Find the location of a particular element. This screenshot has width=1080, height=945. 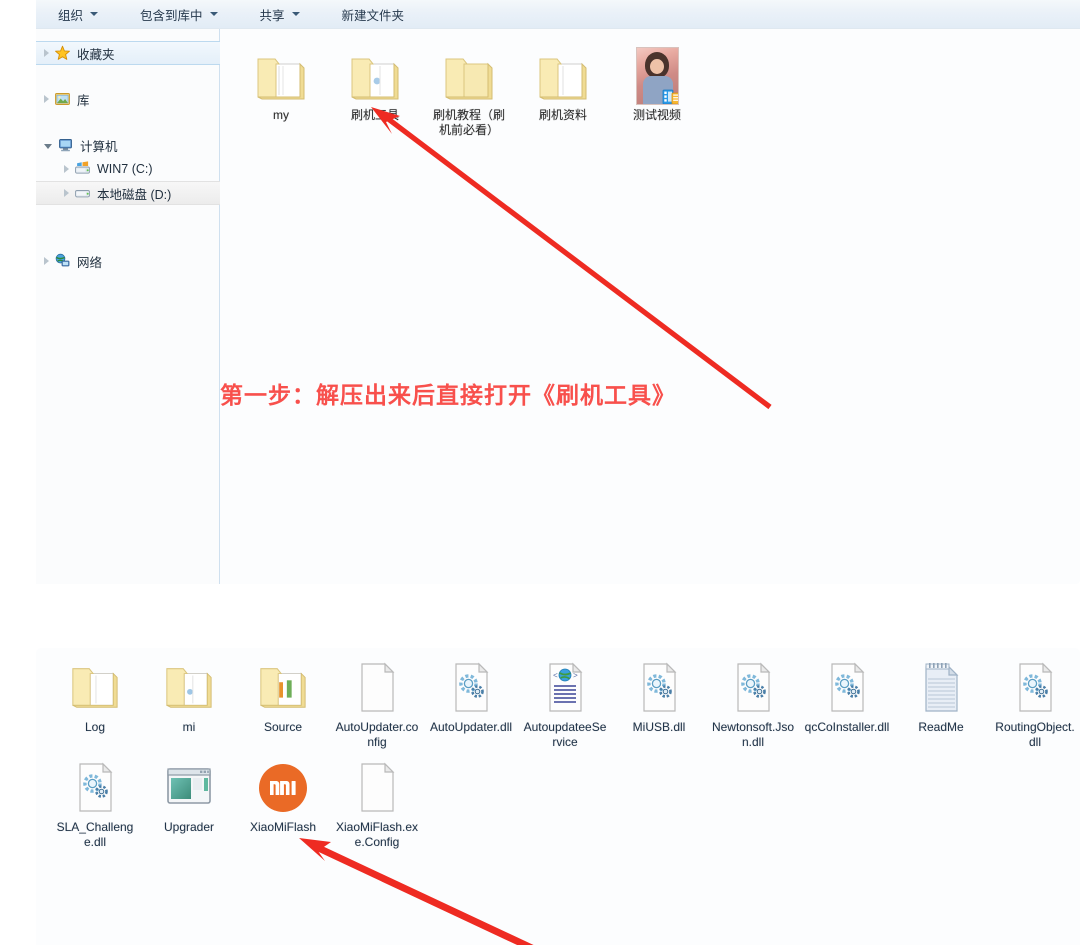

file-name-label: my is located at coordinates (281, 115).